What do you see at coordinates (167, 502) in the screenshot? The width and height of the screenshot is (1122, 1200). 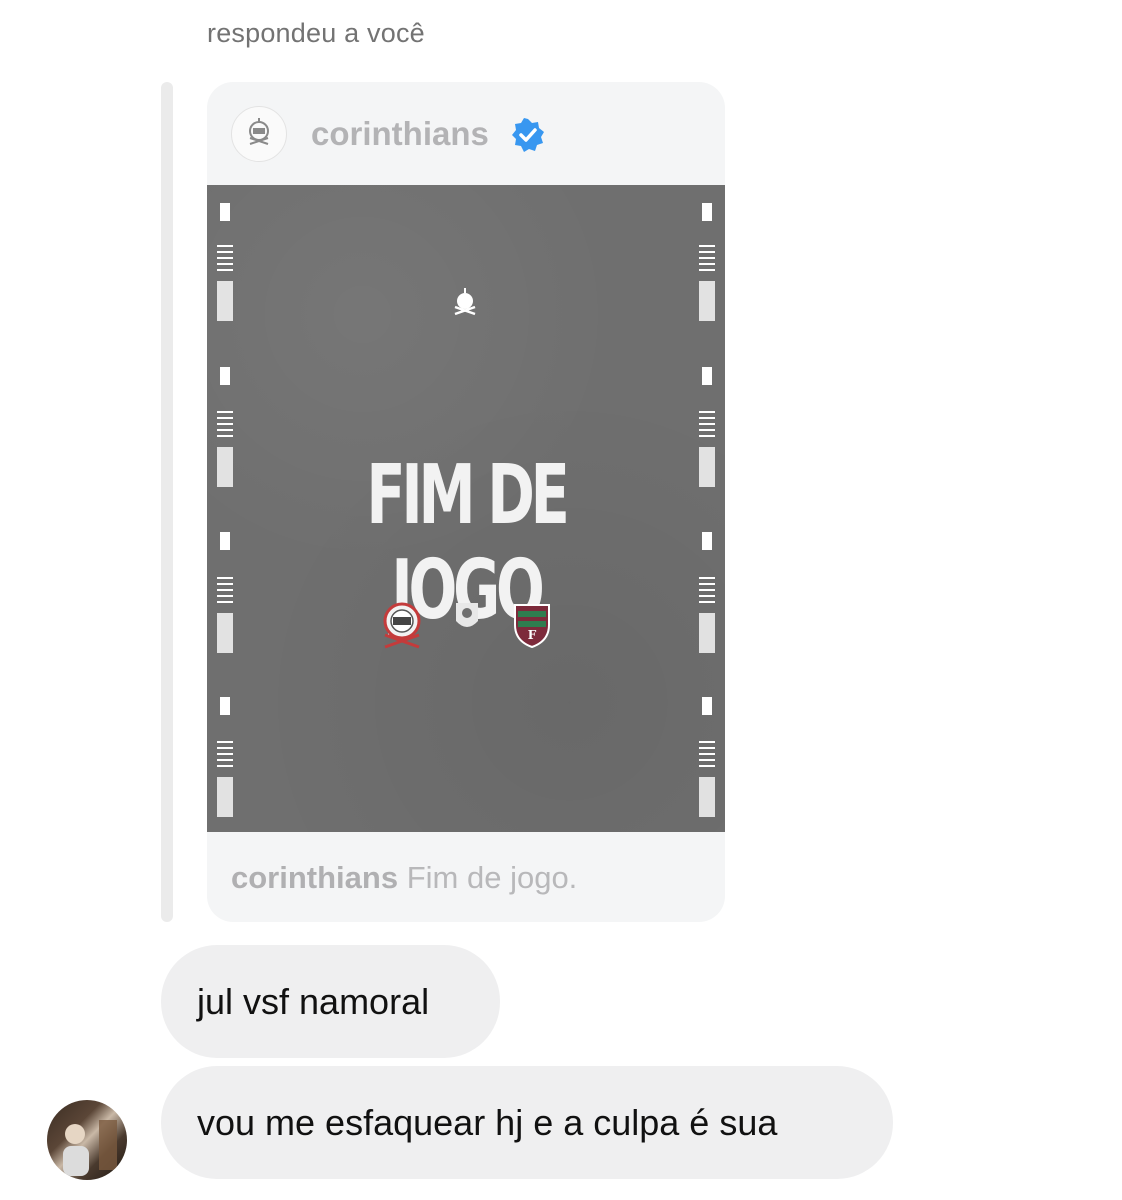 I see `reply-quote-bar` at bounding box center [167, 502].